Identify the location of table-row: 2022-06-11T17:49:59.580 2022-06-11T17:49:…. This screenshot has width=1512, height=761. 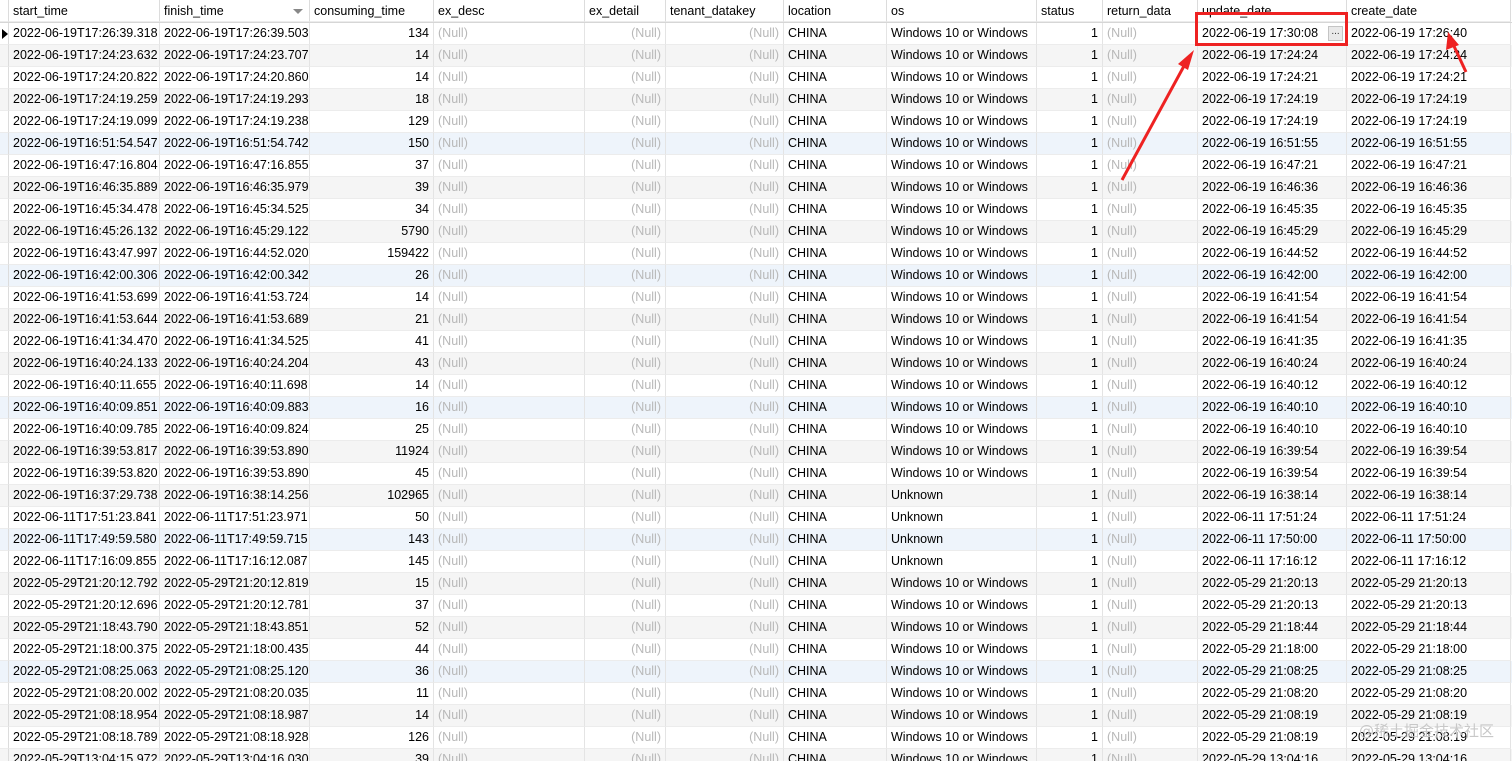
(756, 540).